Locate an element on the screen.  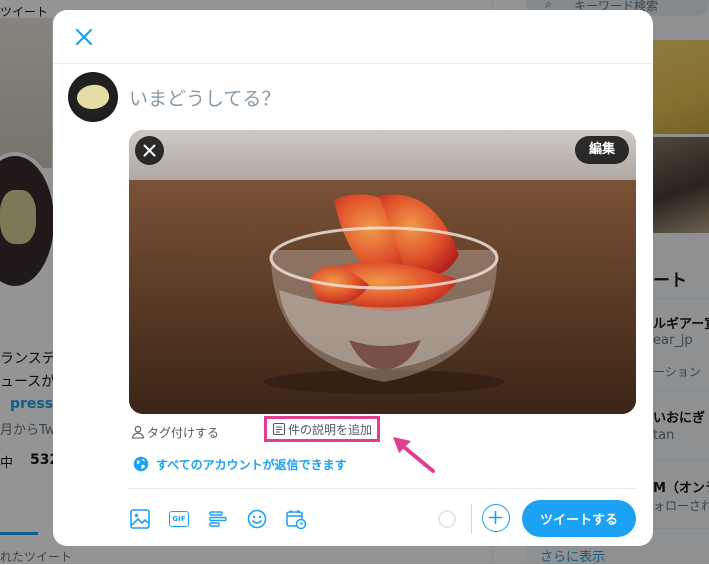
tag-people-button: タグ付けする is located at coordinates (175, 432).